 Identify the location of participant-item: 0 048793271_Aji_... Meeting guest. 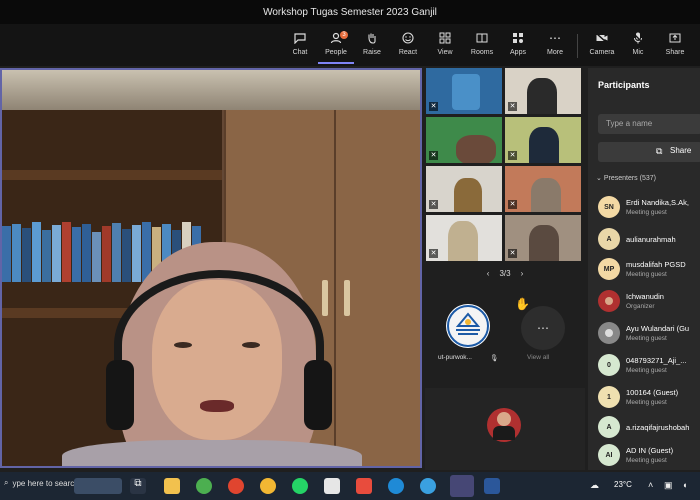
(649, 368).